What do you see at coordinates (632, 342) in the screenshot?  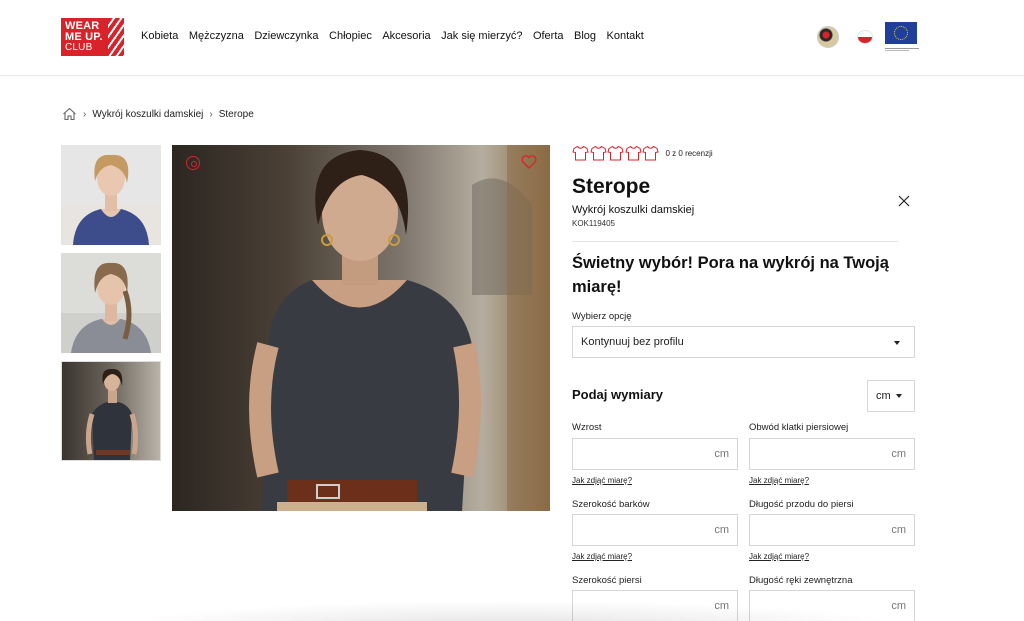 I see `profile-option-value: Kontynuuj bez profilu` at bounding box center [632, 342].